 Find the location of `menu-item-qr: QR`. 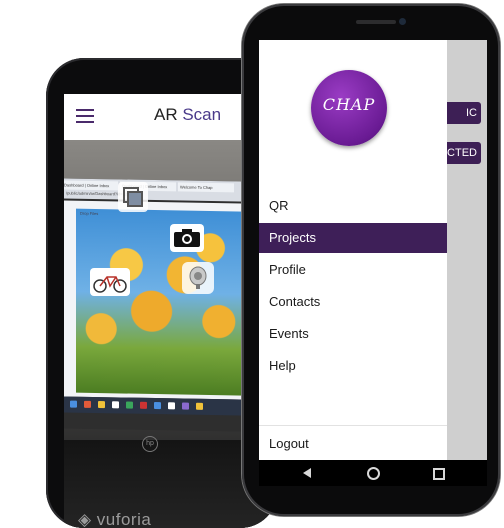

menu-item-qr: QR is located at coordinates (353, 206).